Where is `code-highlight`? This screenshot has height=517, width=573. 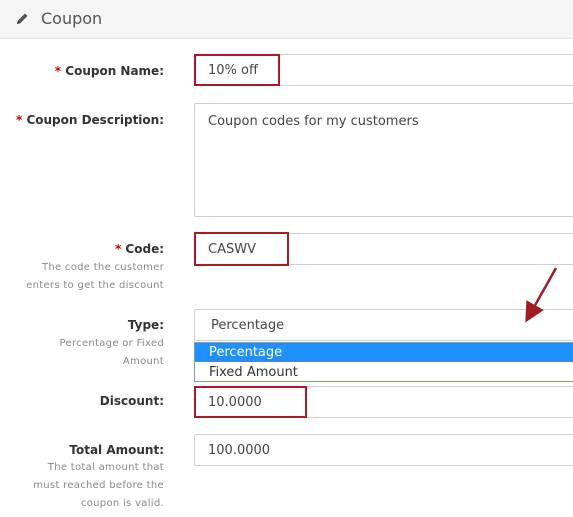 code-highlight is located at coordinates (241, 249).